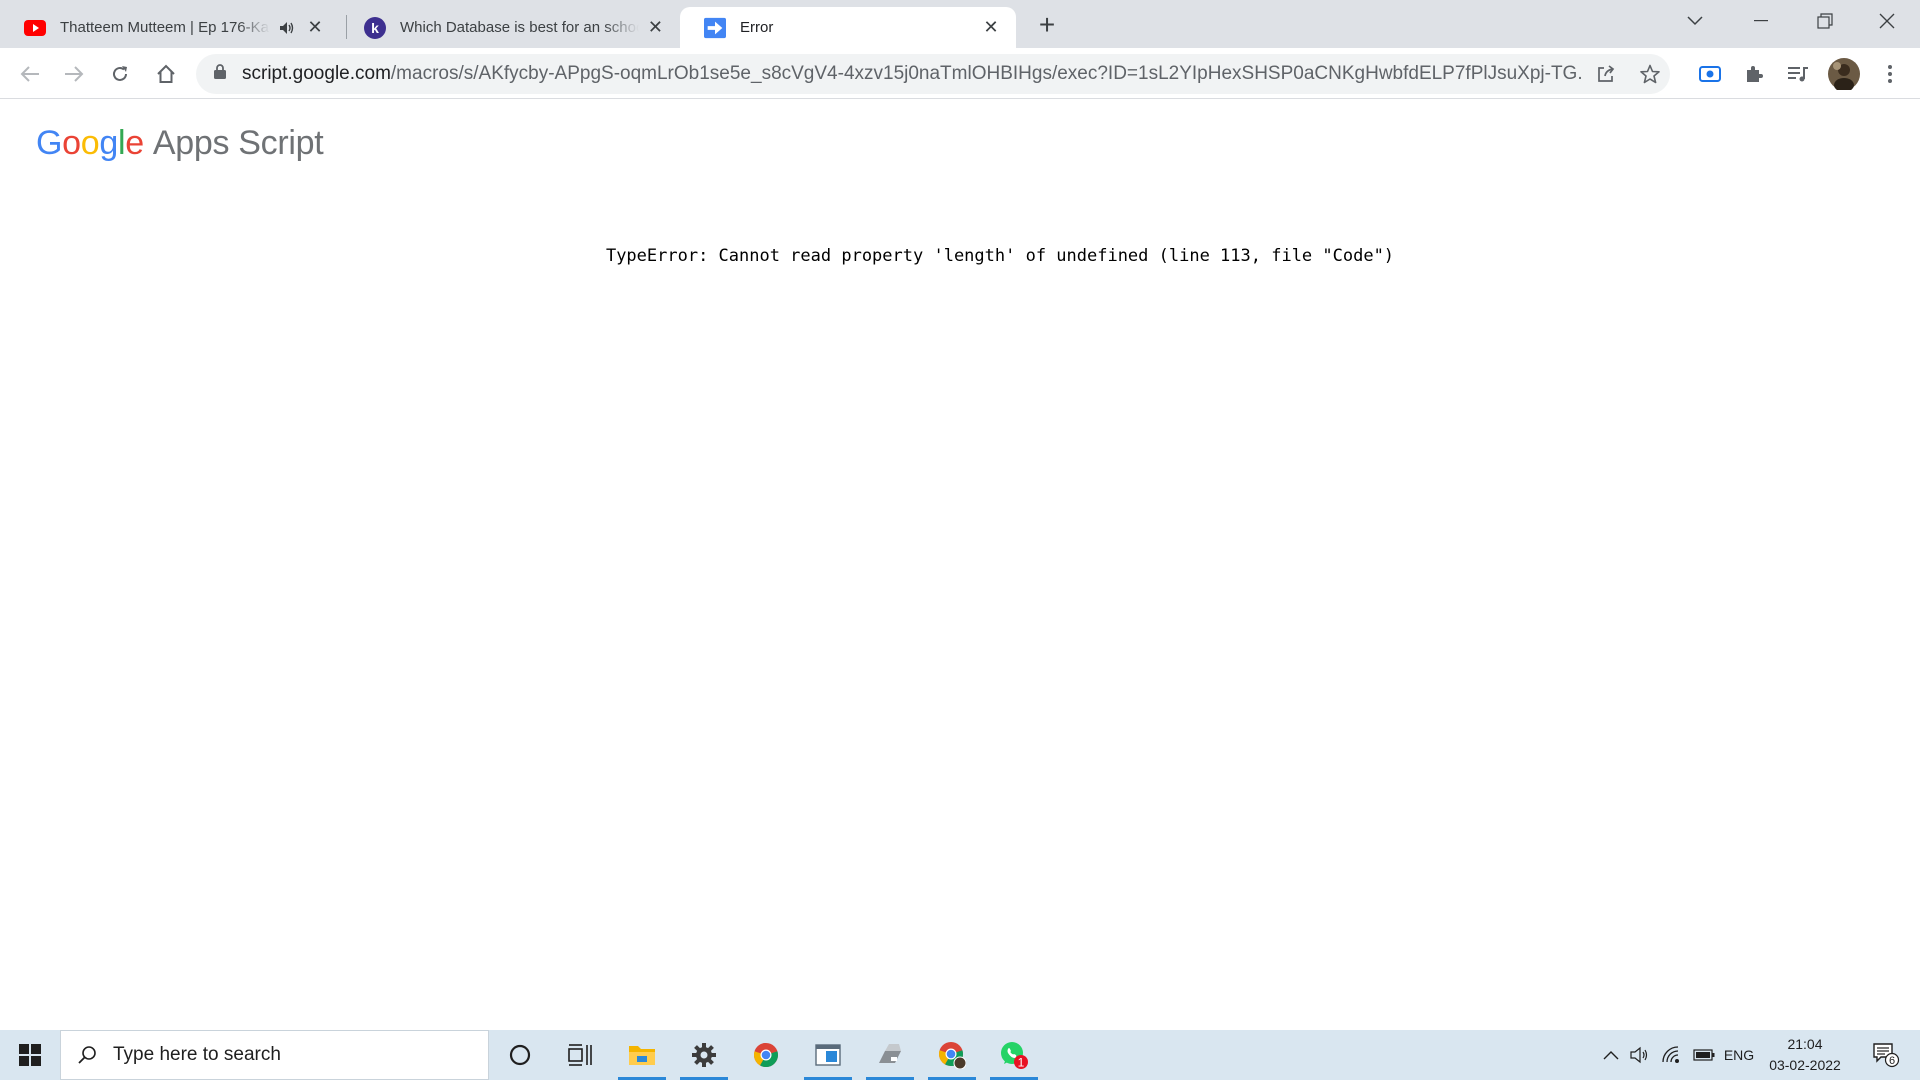 The width and height of the screenshot is (1920, 1080). Describe the element at coordinates (166, 74) in the screenshot. I see `home-icon` at that location.